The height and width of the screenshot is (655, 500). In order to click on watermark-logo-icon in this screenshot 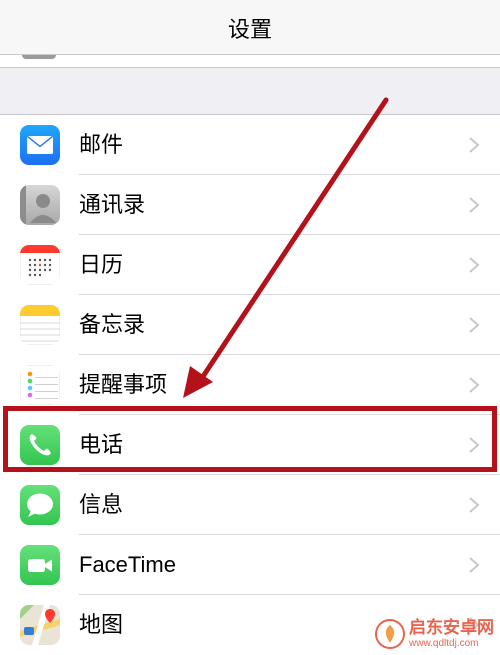, I will do `click(390, 634)`.